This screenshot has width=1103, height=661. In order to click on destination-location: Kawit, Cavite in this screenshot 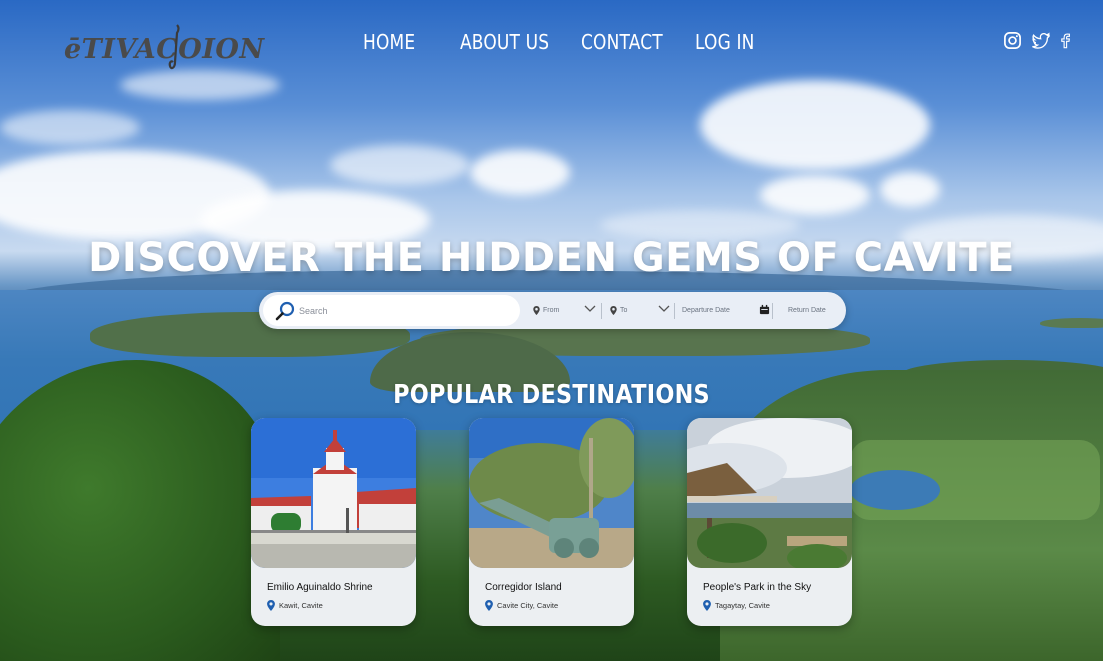, I will do `click(295, 605)`.